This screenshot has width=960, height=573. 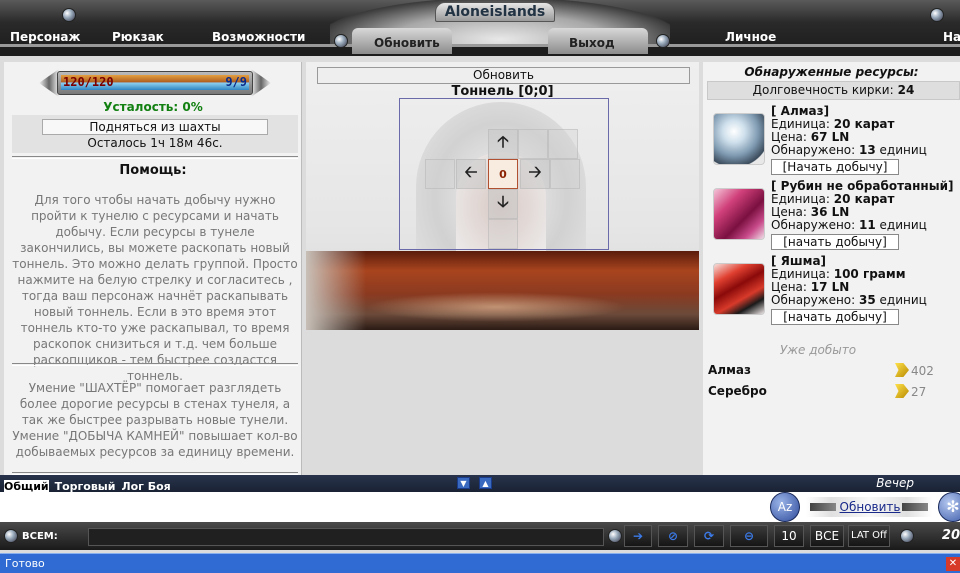 I want to click on start-mining-button: [Начать добычу], so click(x=835, y=167).